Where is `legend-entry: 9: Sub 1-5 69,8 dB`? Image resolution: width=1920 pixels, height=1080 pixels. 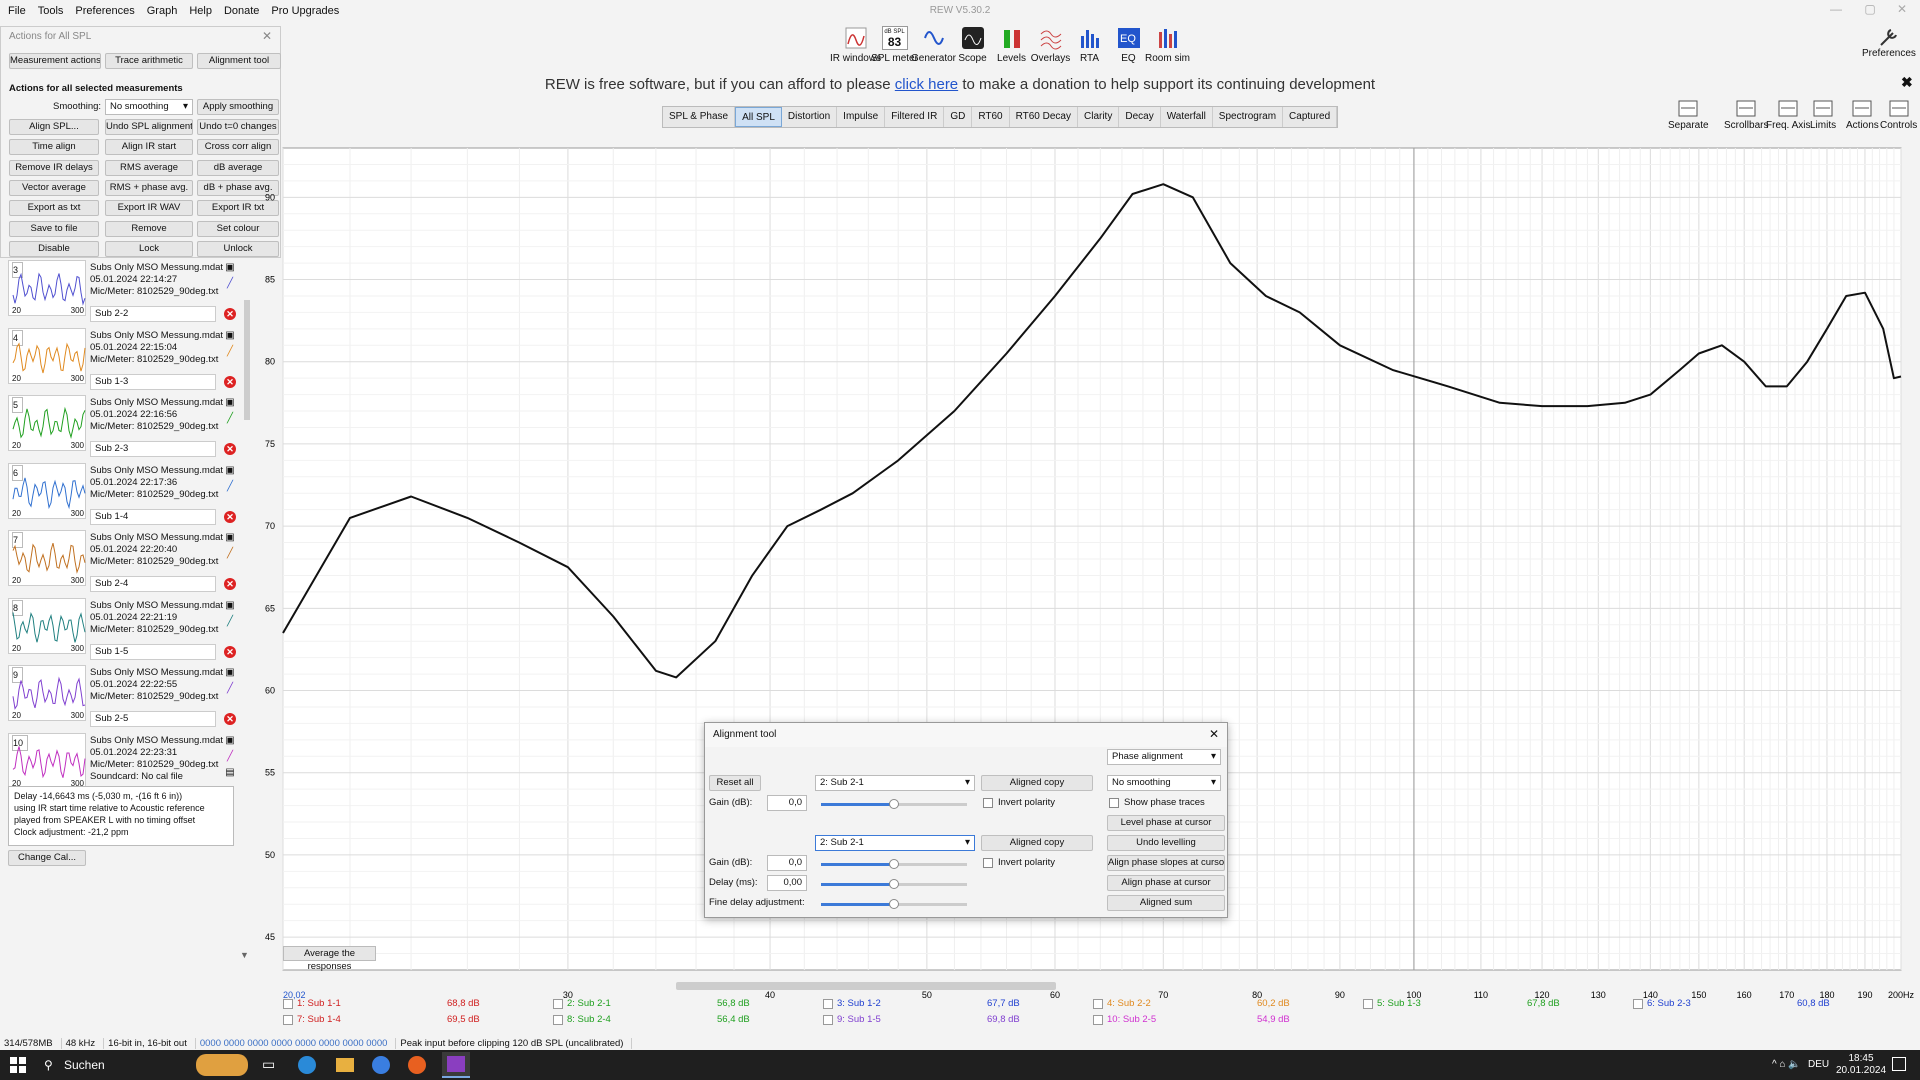
legend-entry: 9: Sub 1-5 69,8 dB is located at coordinates (953, 1019).